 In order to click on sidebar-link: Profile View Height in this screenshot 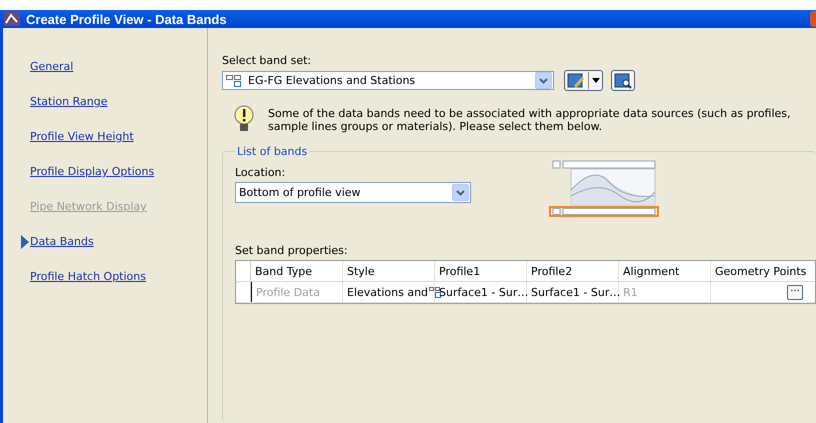, I will do `click(82, 136)`.